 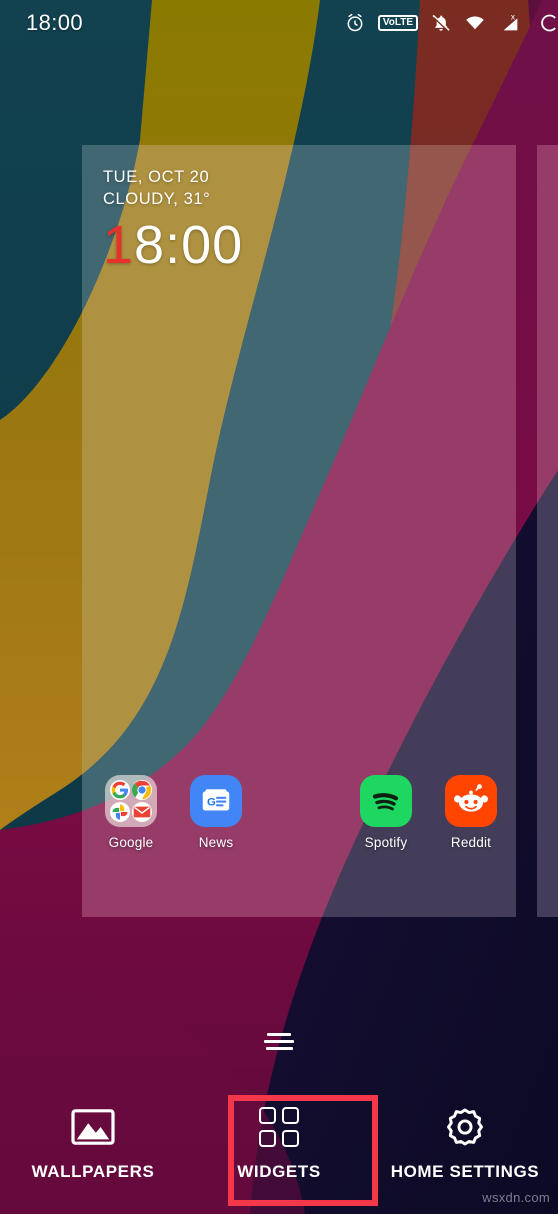 I want to click on reddit-icon, so click(x=471, y=801).